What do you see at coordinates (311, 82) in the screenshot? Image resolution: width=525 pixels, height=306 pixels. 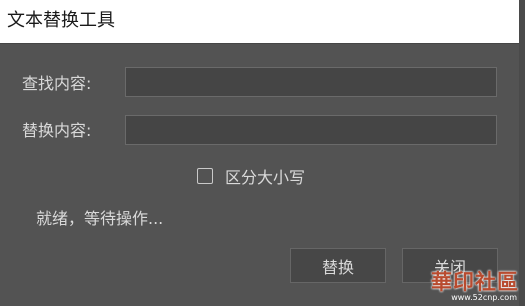 I see `find-input` at bounding box center [311, 82].